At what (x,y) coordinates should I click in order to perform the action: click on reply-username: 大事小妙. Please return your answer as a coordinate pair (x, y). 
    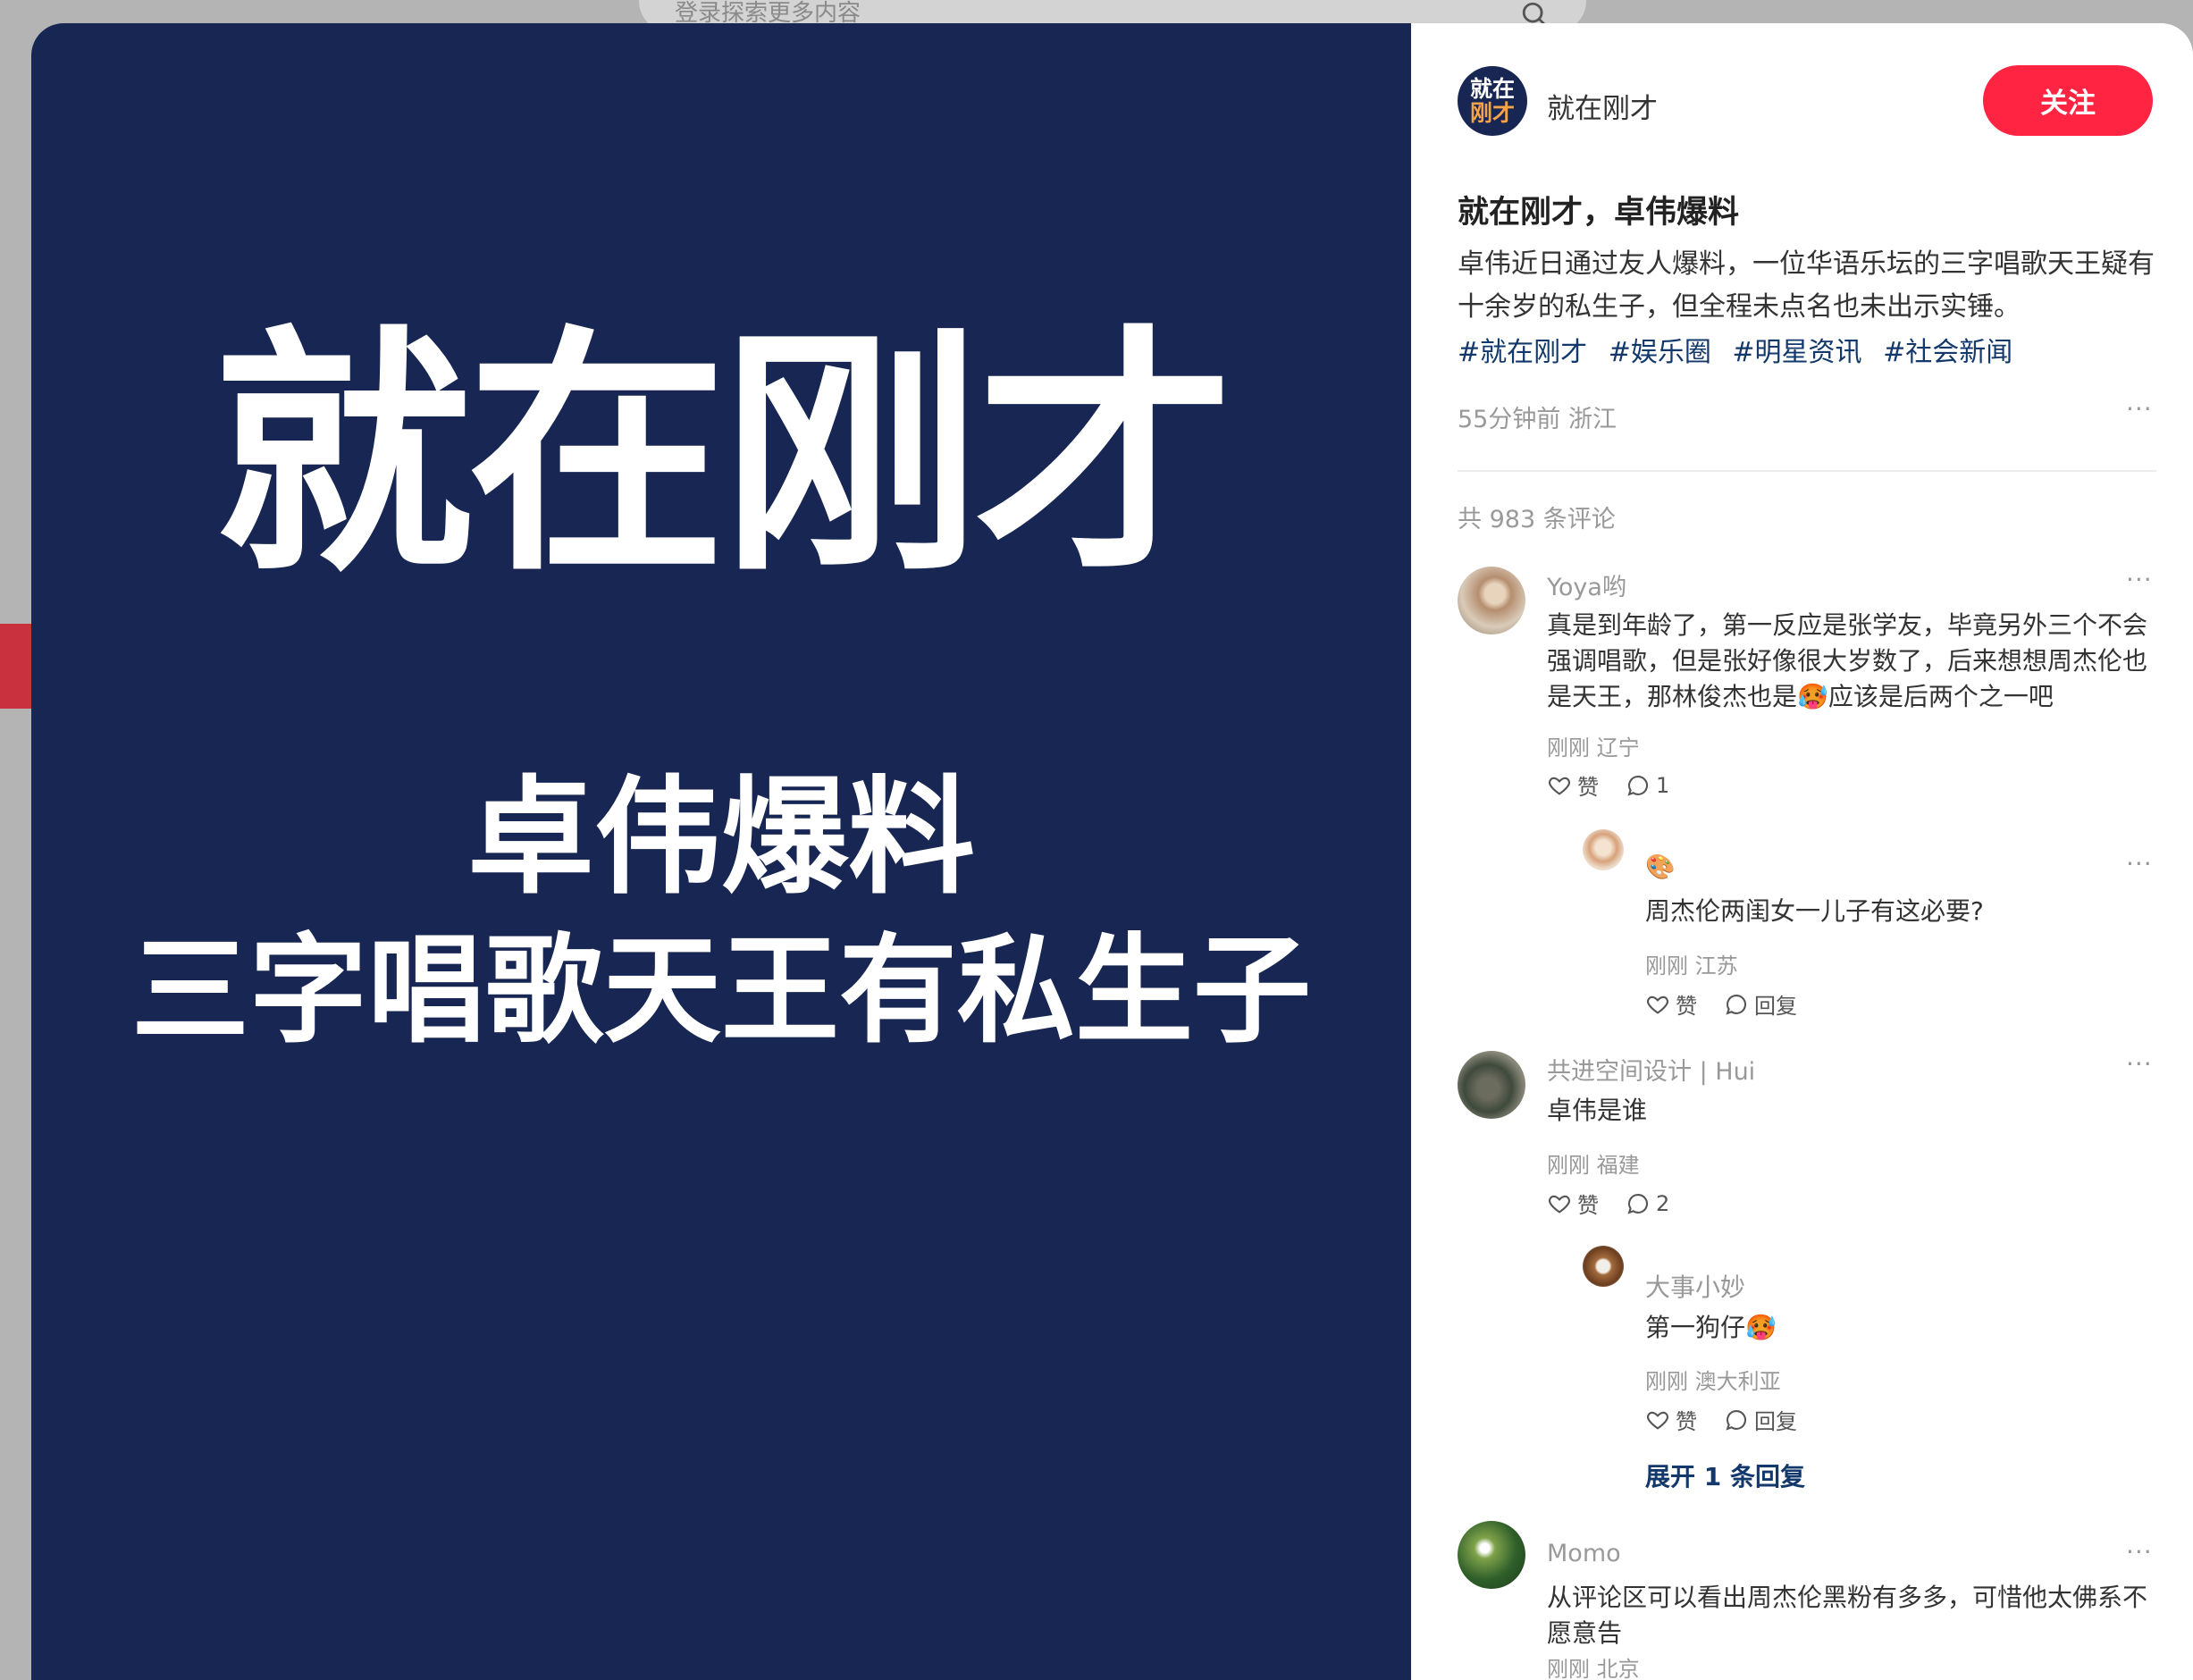
    Looking at the image, I should click on (1695, 1286).